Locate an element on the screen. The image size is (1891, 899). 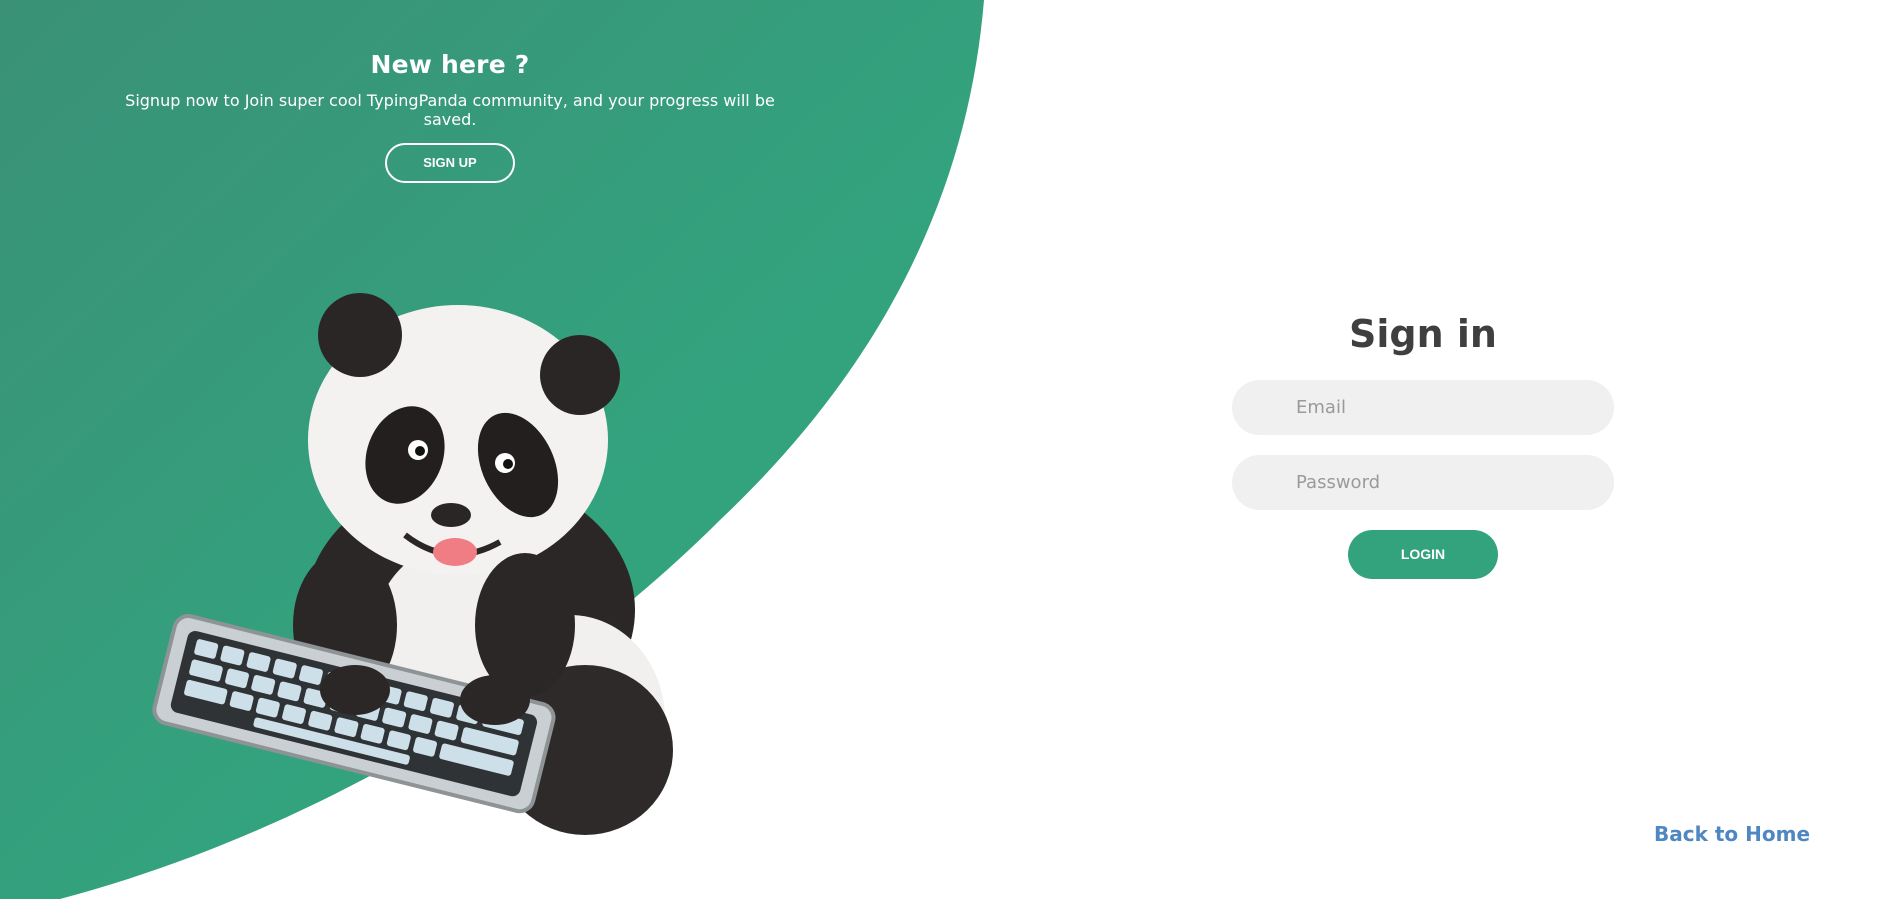
signin-title: Sign in is located at coordinates (1423, 334).